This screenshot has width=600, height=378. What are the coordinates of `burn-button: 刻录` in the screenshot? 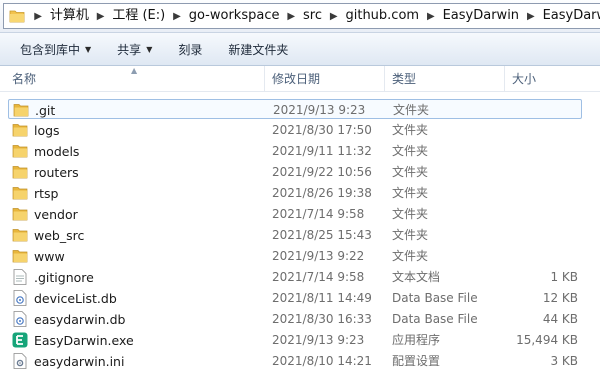 It's located at (190, 49).